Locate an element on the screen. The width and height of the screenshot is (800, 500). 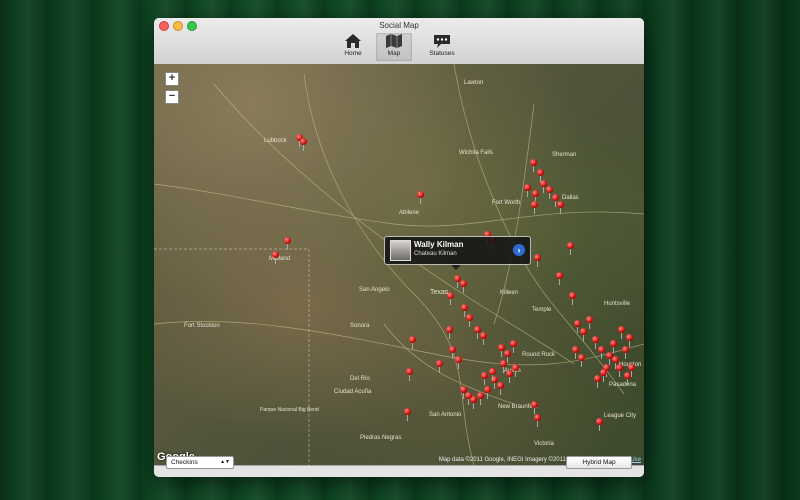
home-toolbar-button: Home is located at coordinates (353, 47).